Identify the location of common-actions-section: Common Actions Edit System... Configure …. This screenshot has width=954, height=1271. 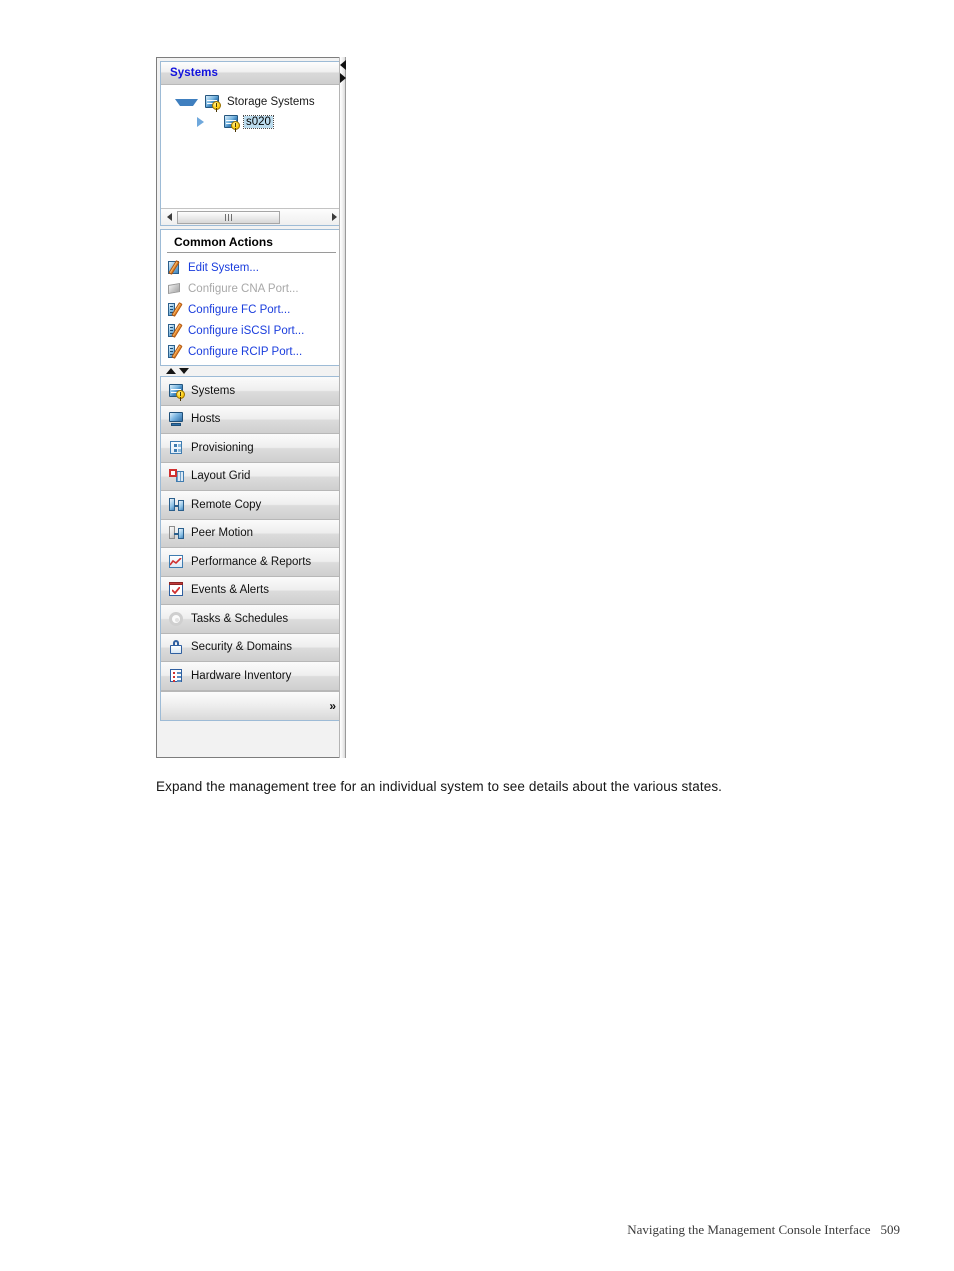
(251, 297).